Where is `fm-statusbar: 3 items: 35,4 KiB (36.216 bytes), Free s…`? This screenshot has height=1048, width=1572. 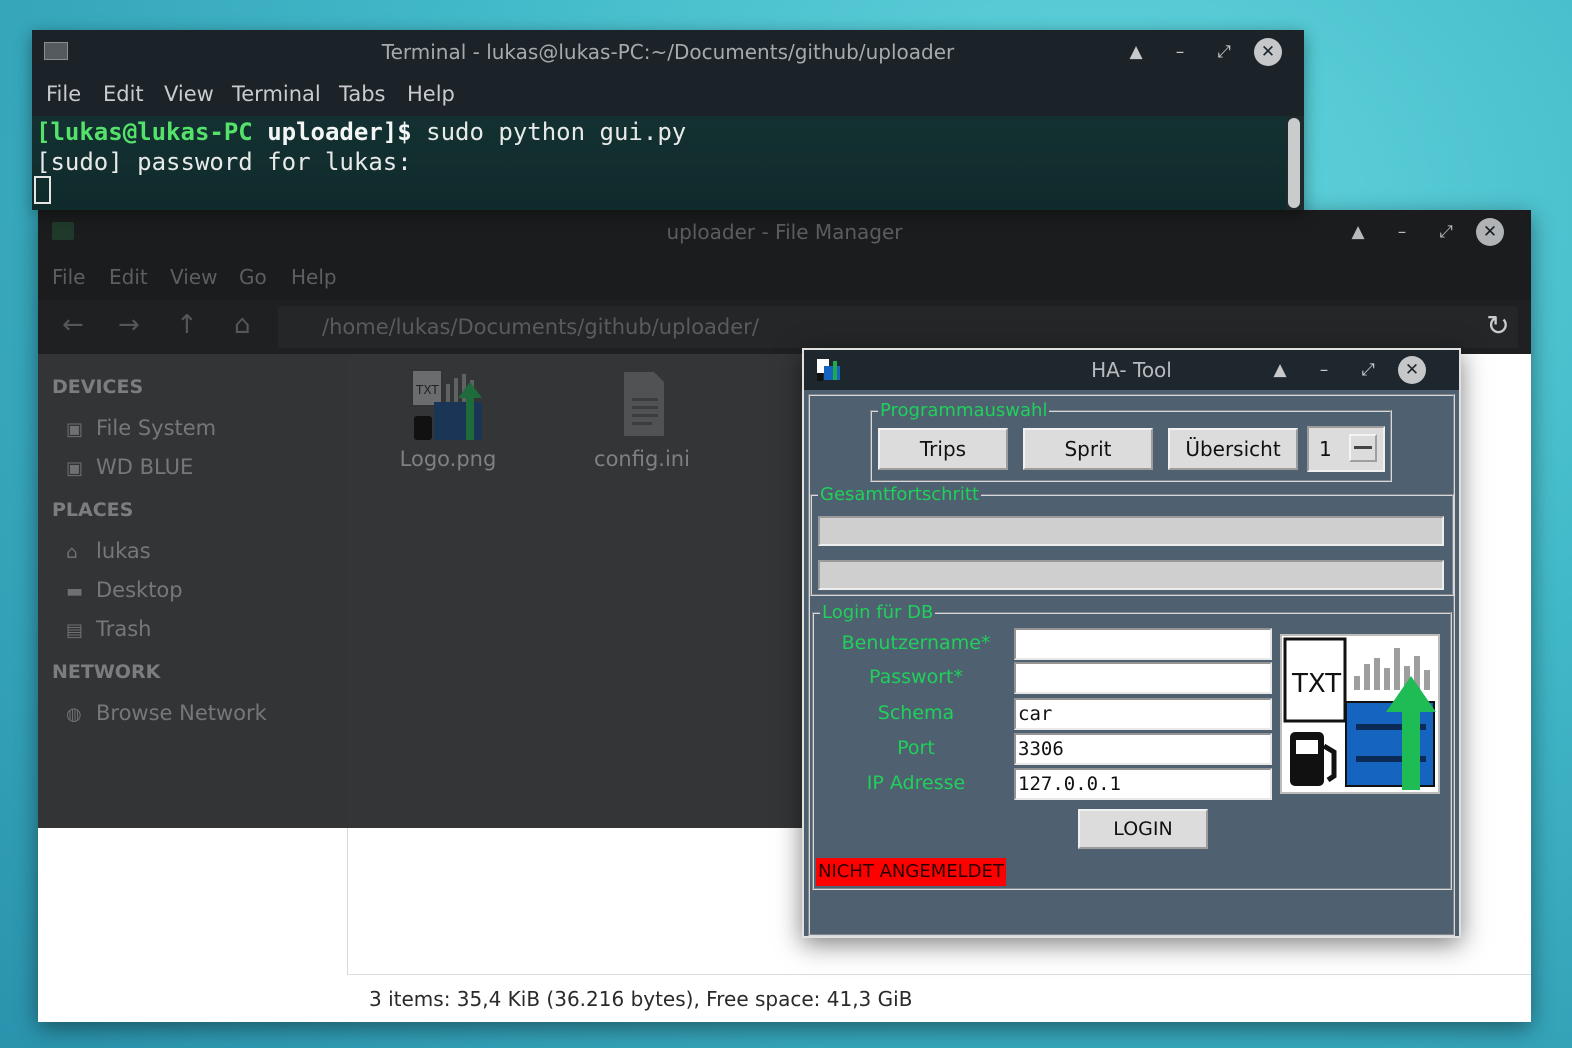 fm-statusbar: 3 items: 35,4 KiB (36.216 bytes), Free s… is located at coordinates (939, 998).